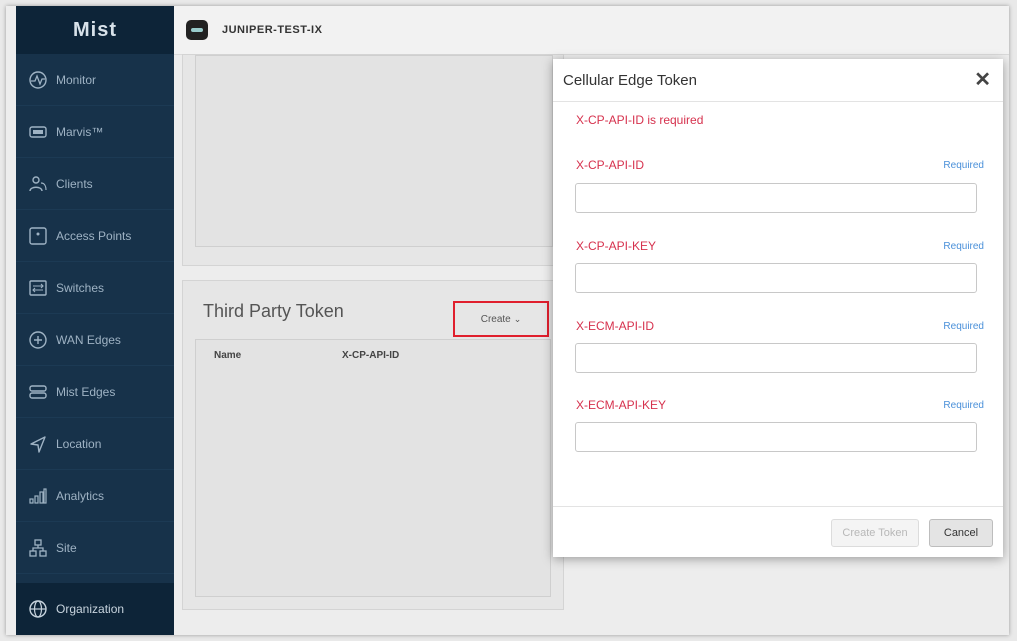 The width and height of the screenshot is (1017, 641). Describe the element at coordinates (875, 533) in the screenshot. I see `create-token-button: Create Token` at that location.